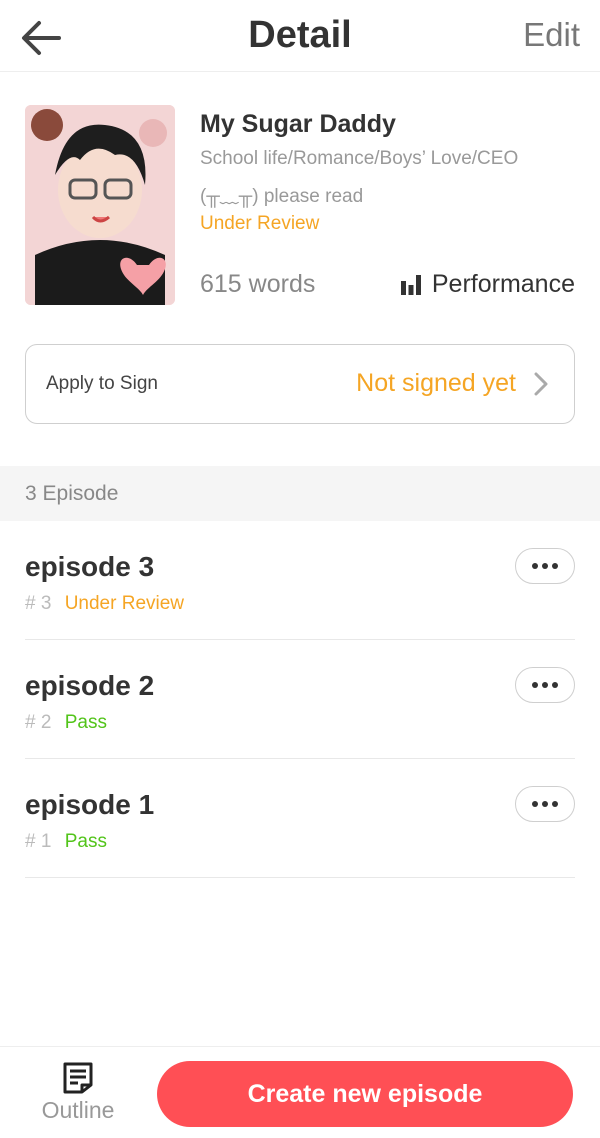 Image resolution: width=600 pixels, height=1138 pixels. What do you see at coordinates (300, 699) in the screenshot?
I see `episode-item: episode 2 # 2 Pass` at bounding box center [300, 699].